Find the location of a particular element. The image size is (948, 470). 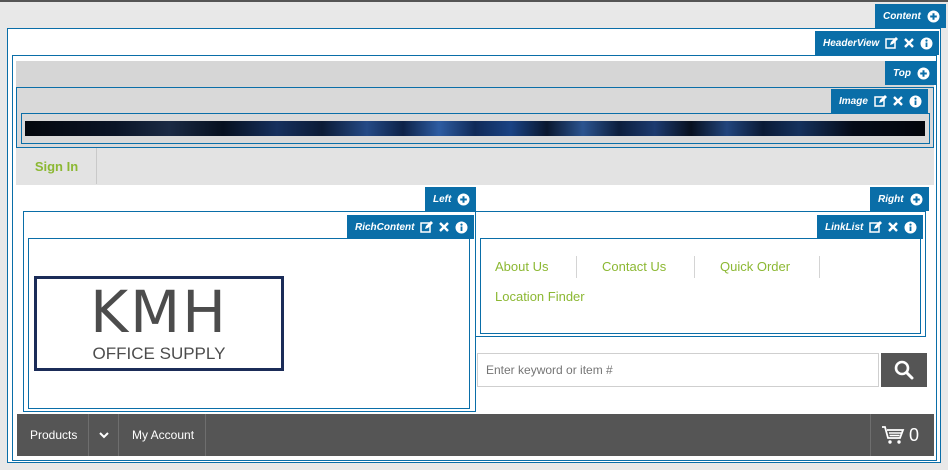

cart-button: 0 is located at coordinates (900, 435).